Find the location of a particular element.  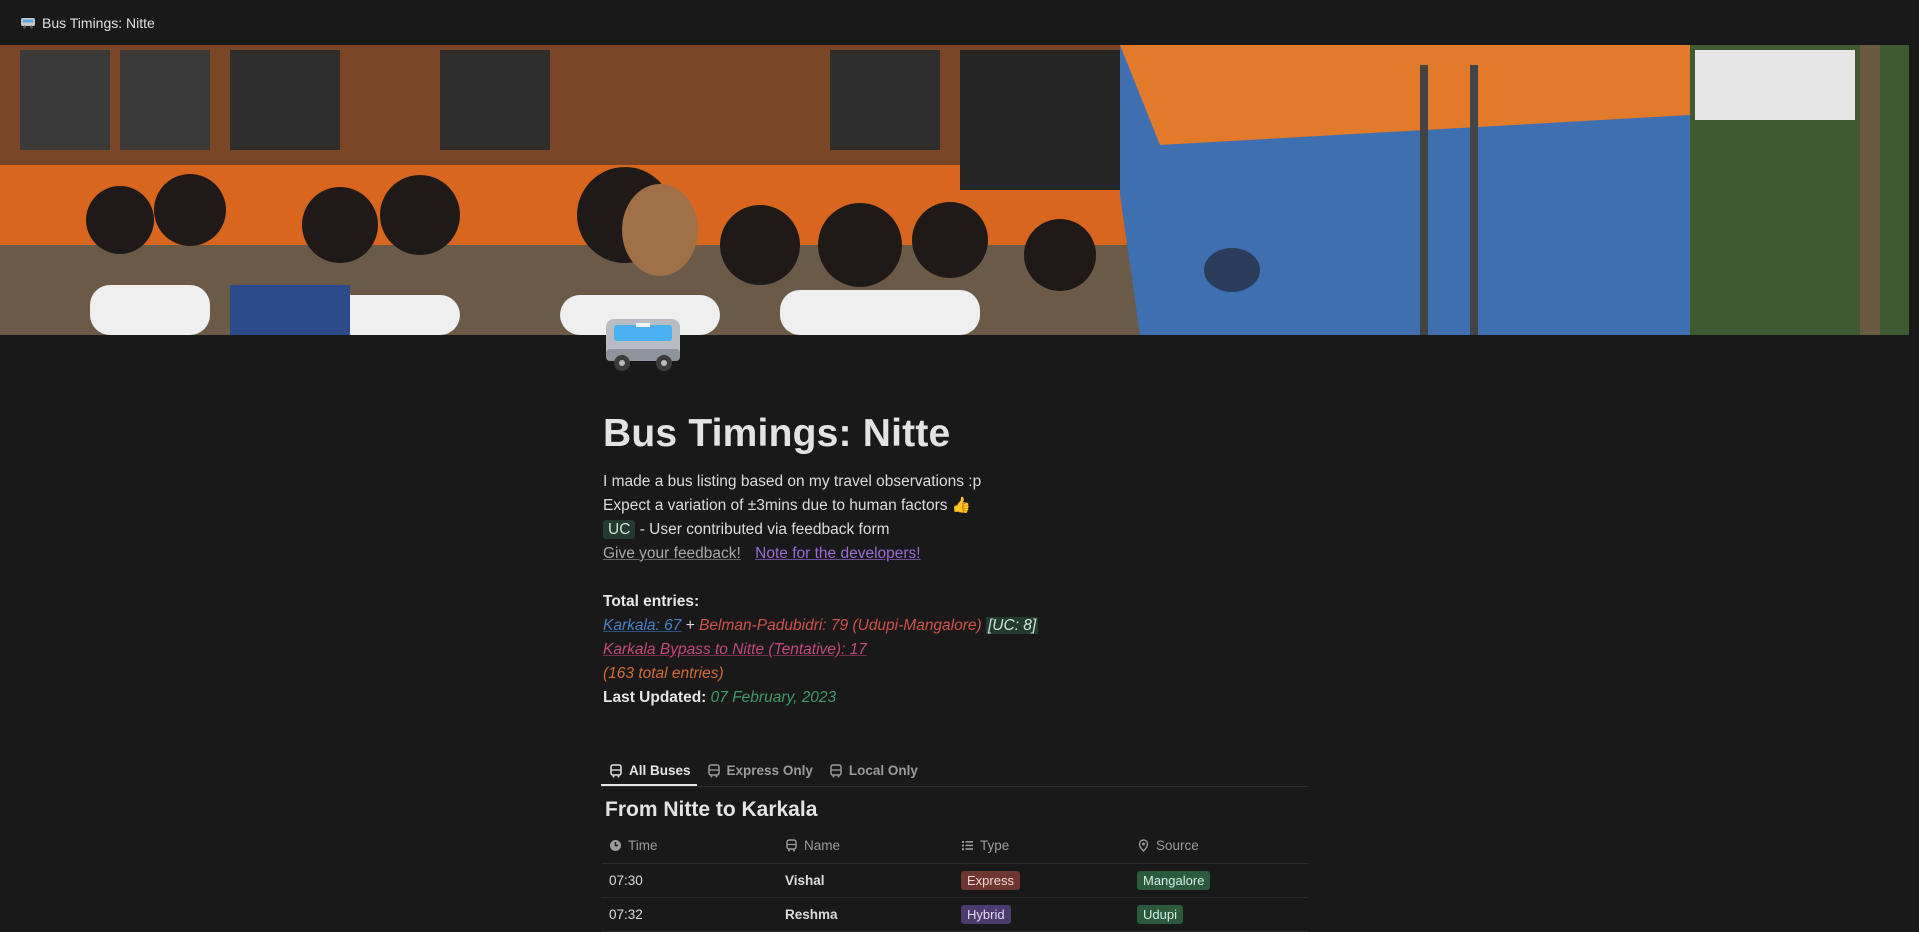

type-tag: Hybrid is located at coordinates (986, 914).